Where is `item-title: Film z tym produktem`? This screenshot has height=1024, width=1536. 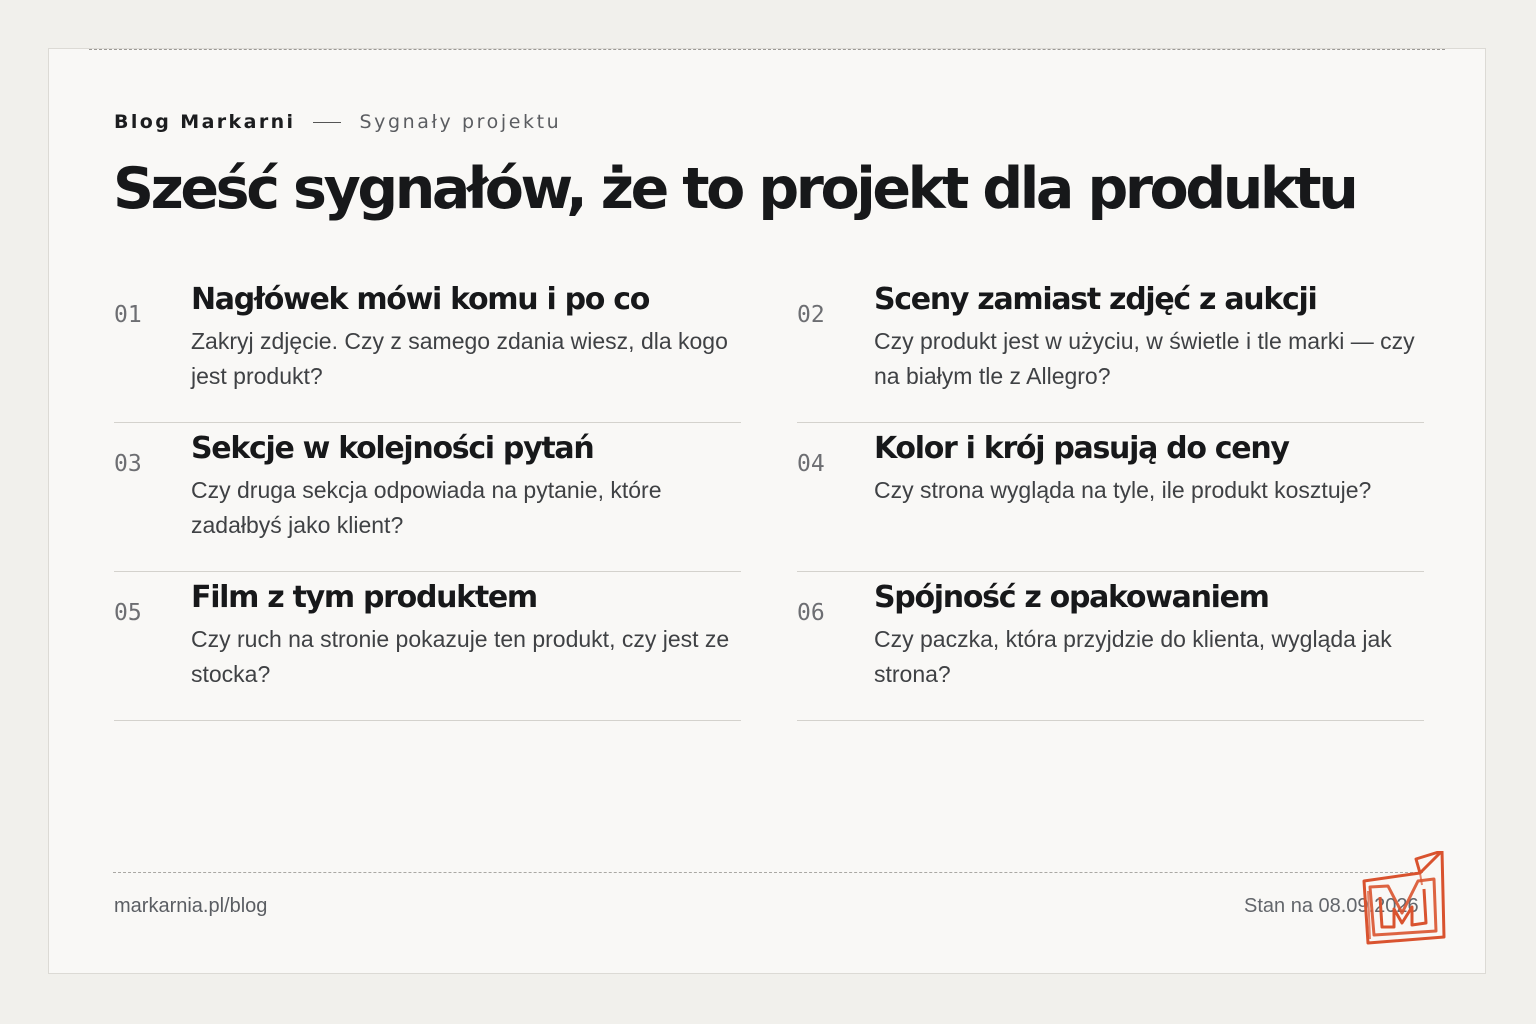
item-title: Film z tym produktem is located at coordinates (364, 597).